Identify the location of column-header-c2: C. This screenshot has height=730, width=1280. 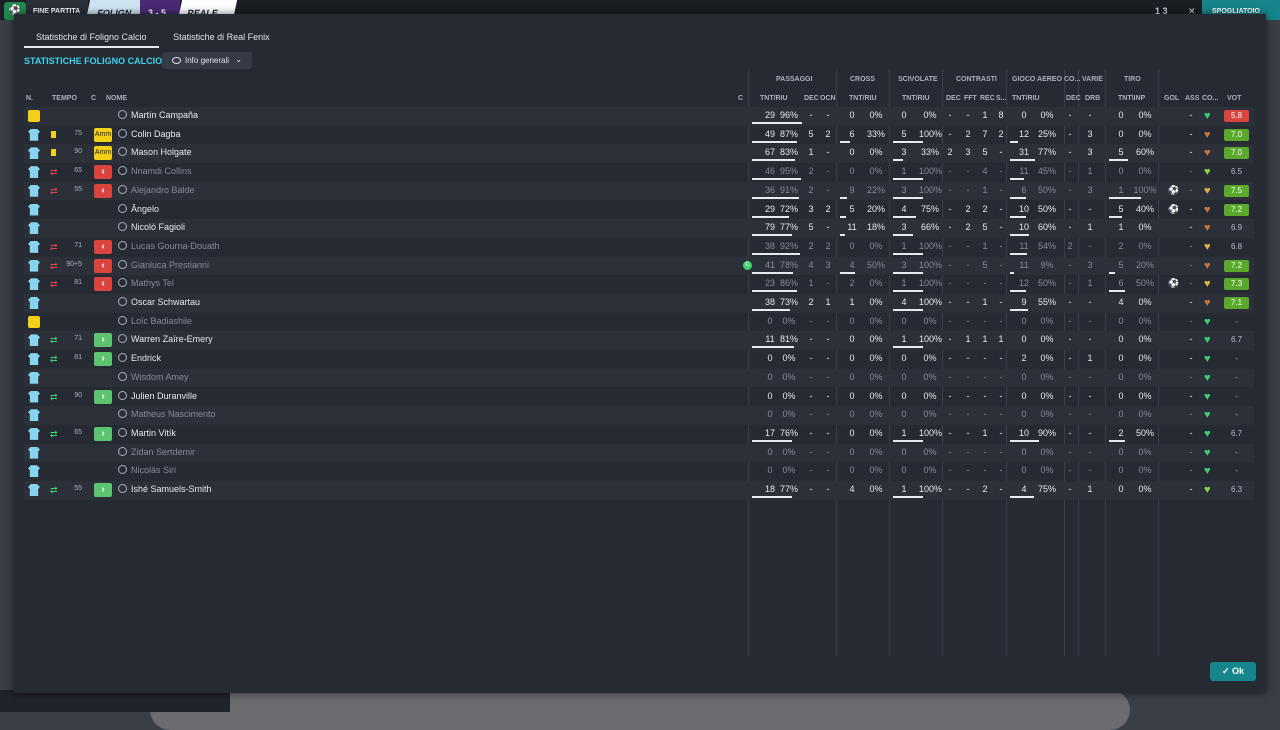
(740, 98).